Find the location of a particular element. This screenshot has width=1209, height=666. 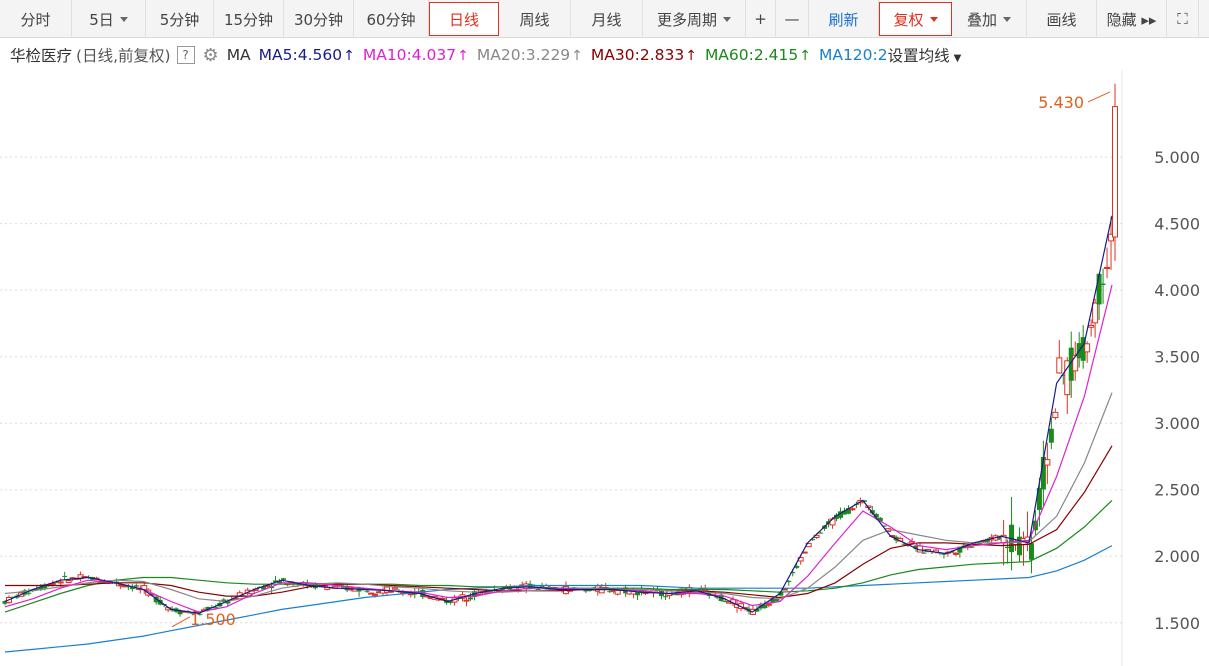

hide-button: 隐藏 ▸▸ is located at coordinates (1132, 19).